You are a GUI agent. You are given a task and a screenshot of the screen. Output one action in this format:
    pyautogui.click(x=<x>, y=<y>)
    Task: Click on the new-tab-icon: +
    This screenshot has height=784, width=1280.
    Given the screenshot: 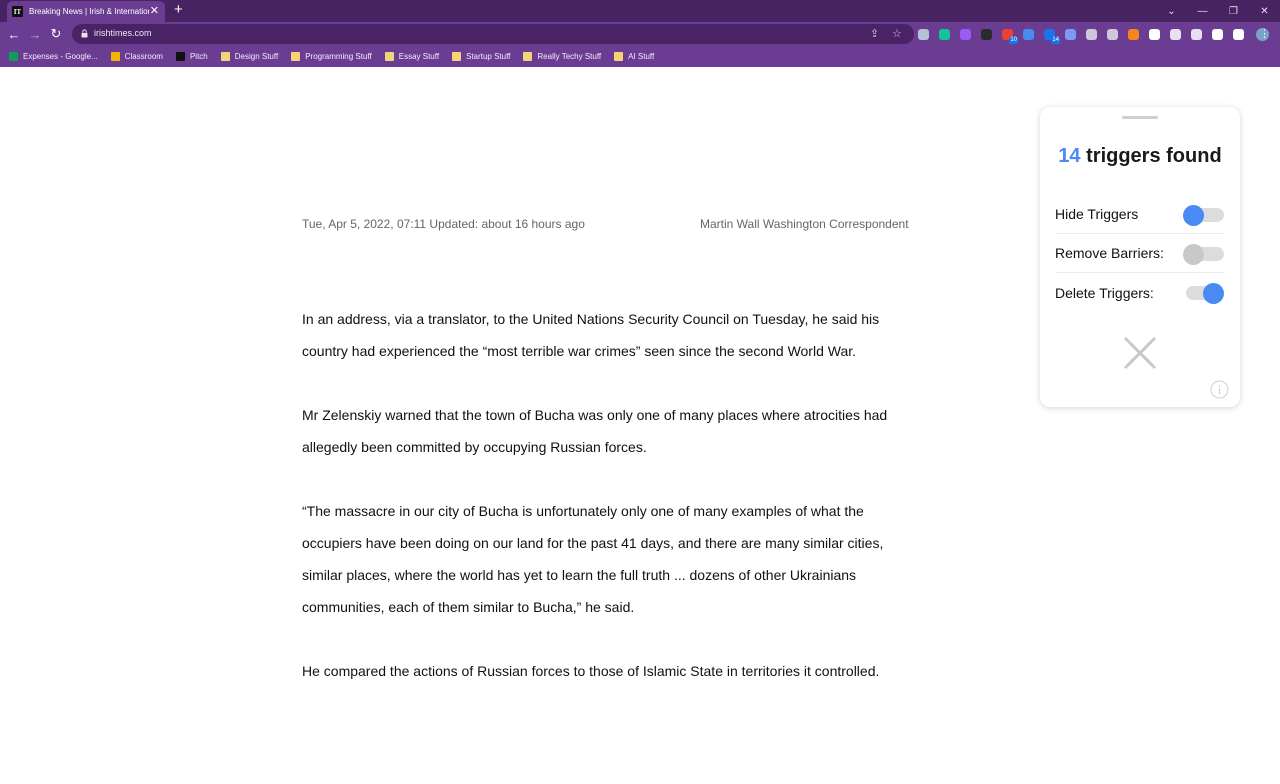 What is the action you would take?
    pyautogui.click(x=178, y=10)
    